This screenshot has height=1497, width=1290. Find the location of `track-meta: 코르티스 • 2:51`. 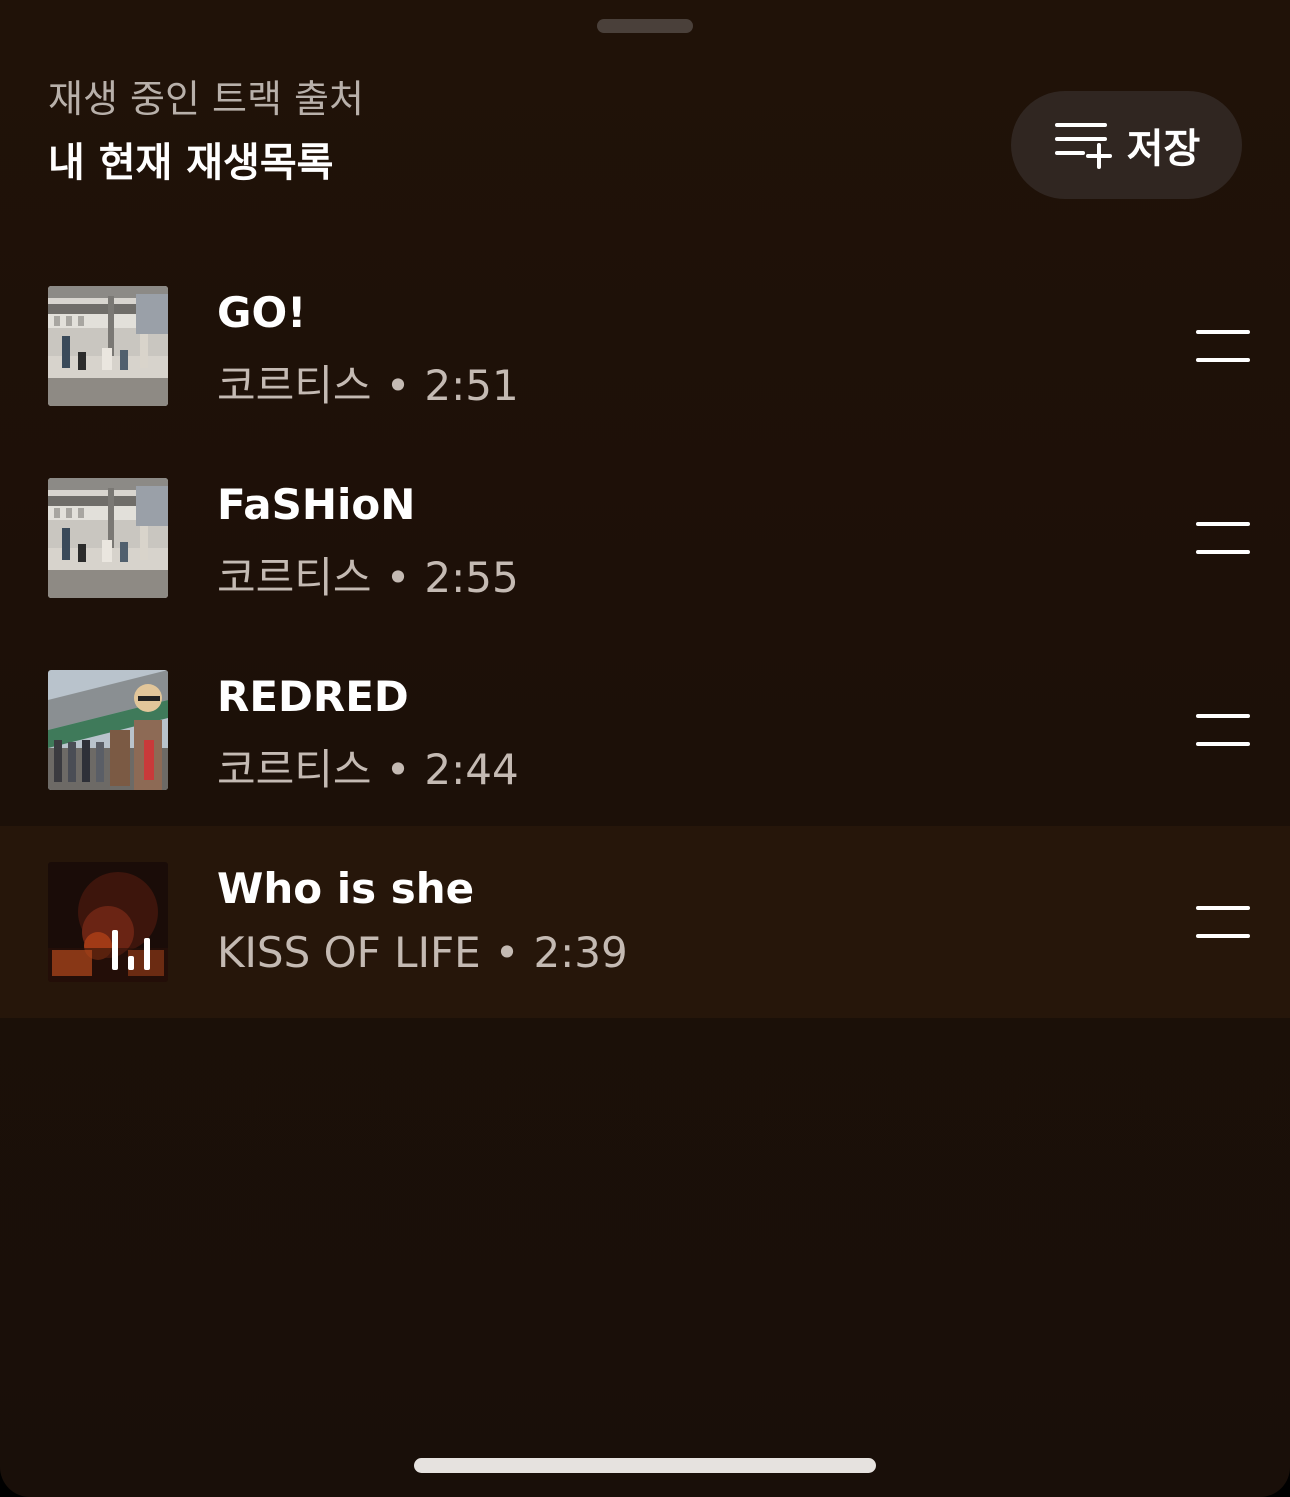

track-meta: 코르티스 • 2:51 is located at coordinates (368, 382).